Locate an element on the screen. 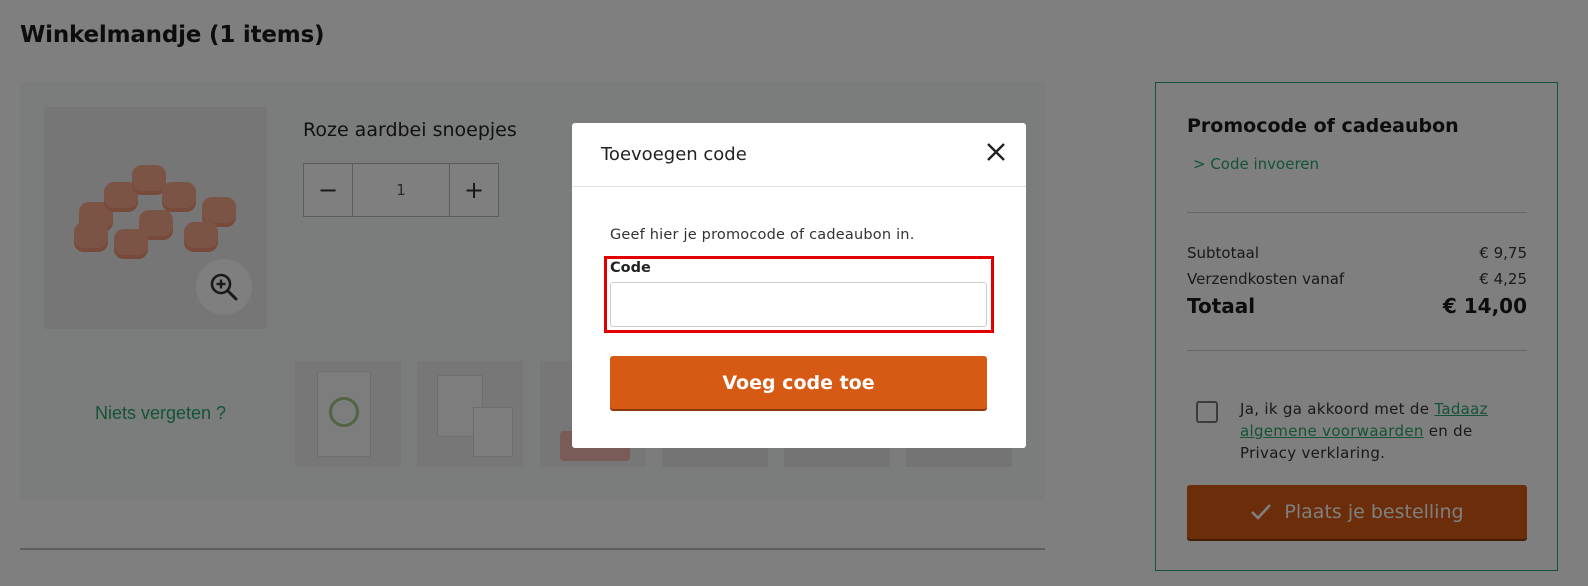  code-input is located at coordinates (798, 304).